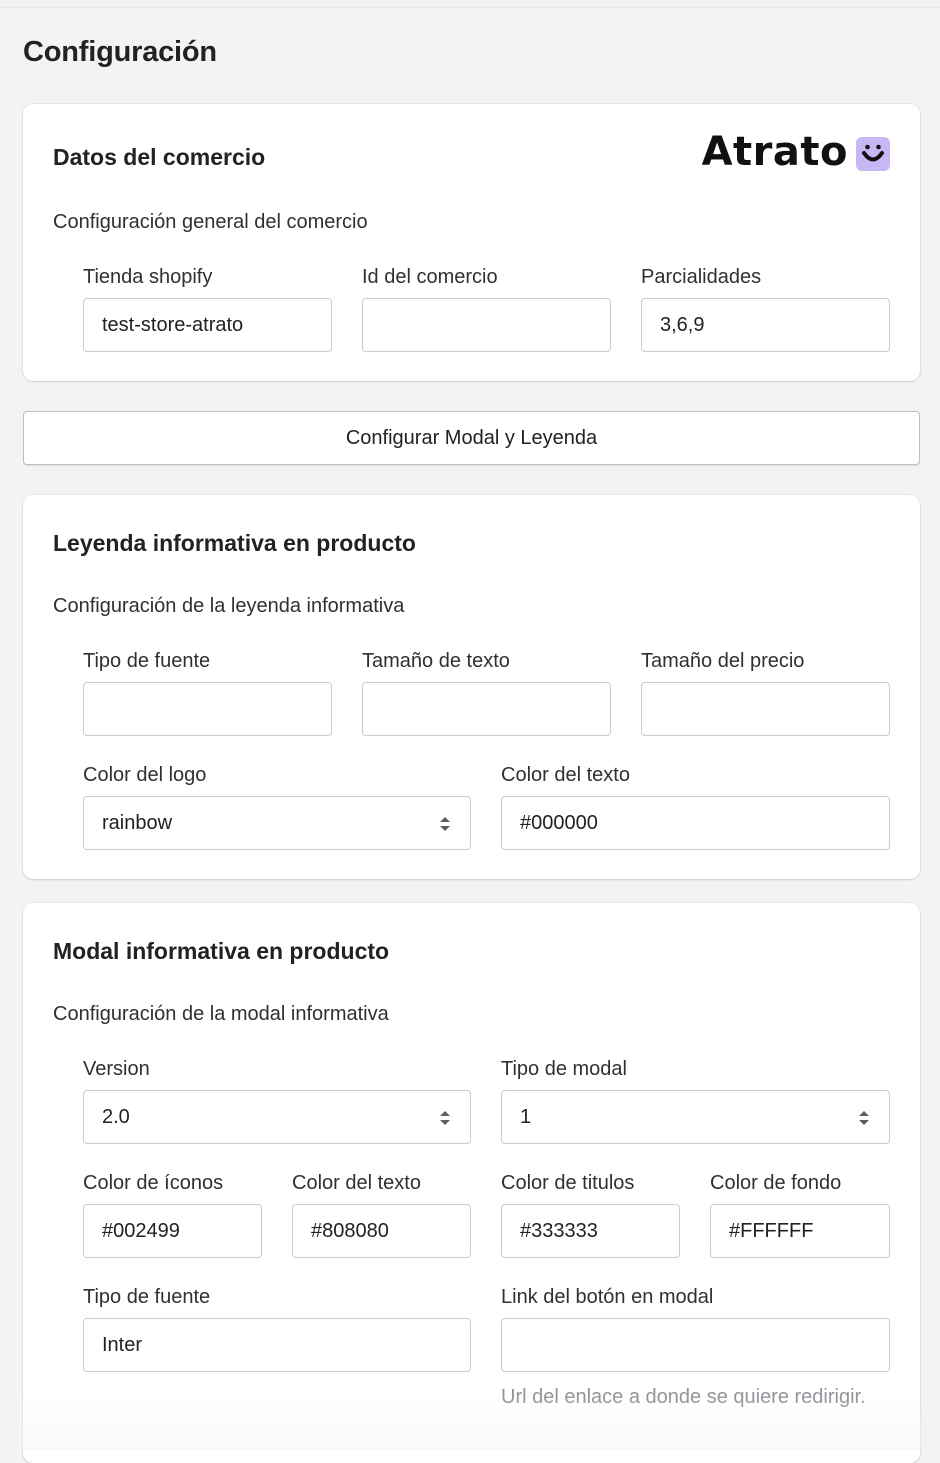 Image resolution: width=940 pixels, height=1463 pixels. Describe the element at coordinates (356, 1183) in the screenshot. I see `modal-text-color-label: Color del texto` at that location.